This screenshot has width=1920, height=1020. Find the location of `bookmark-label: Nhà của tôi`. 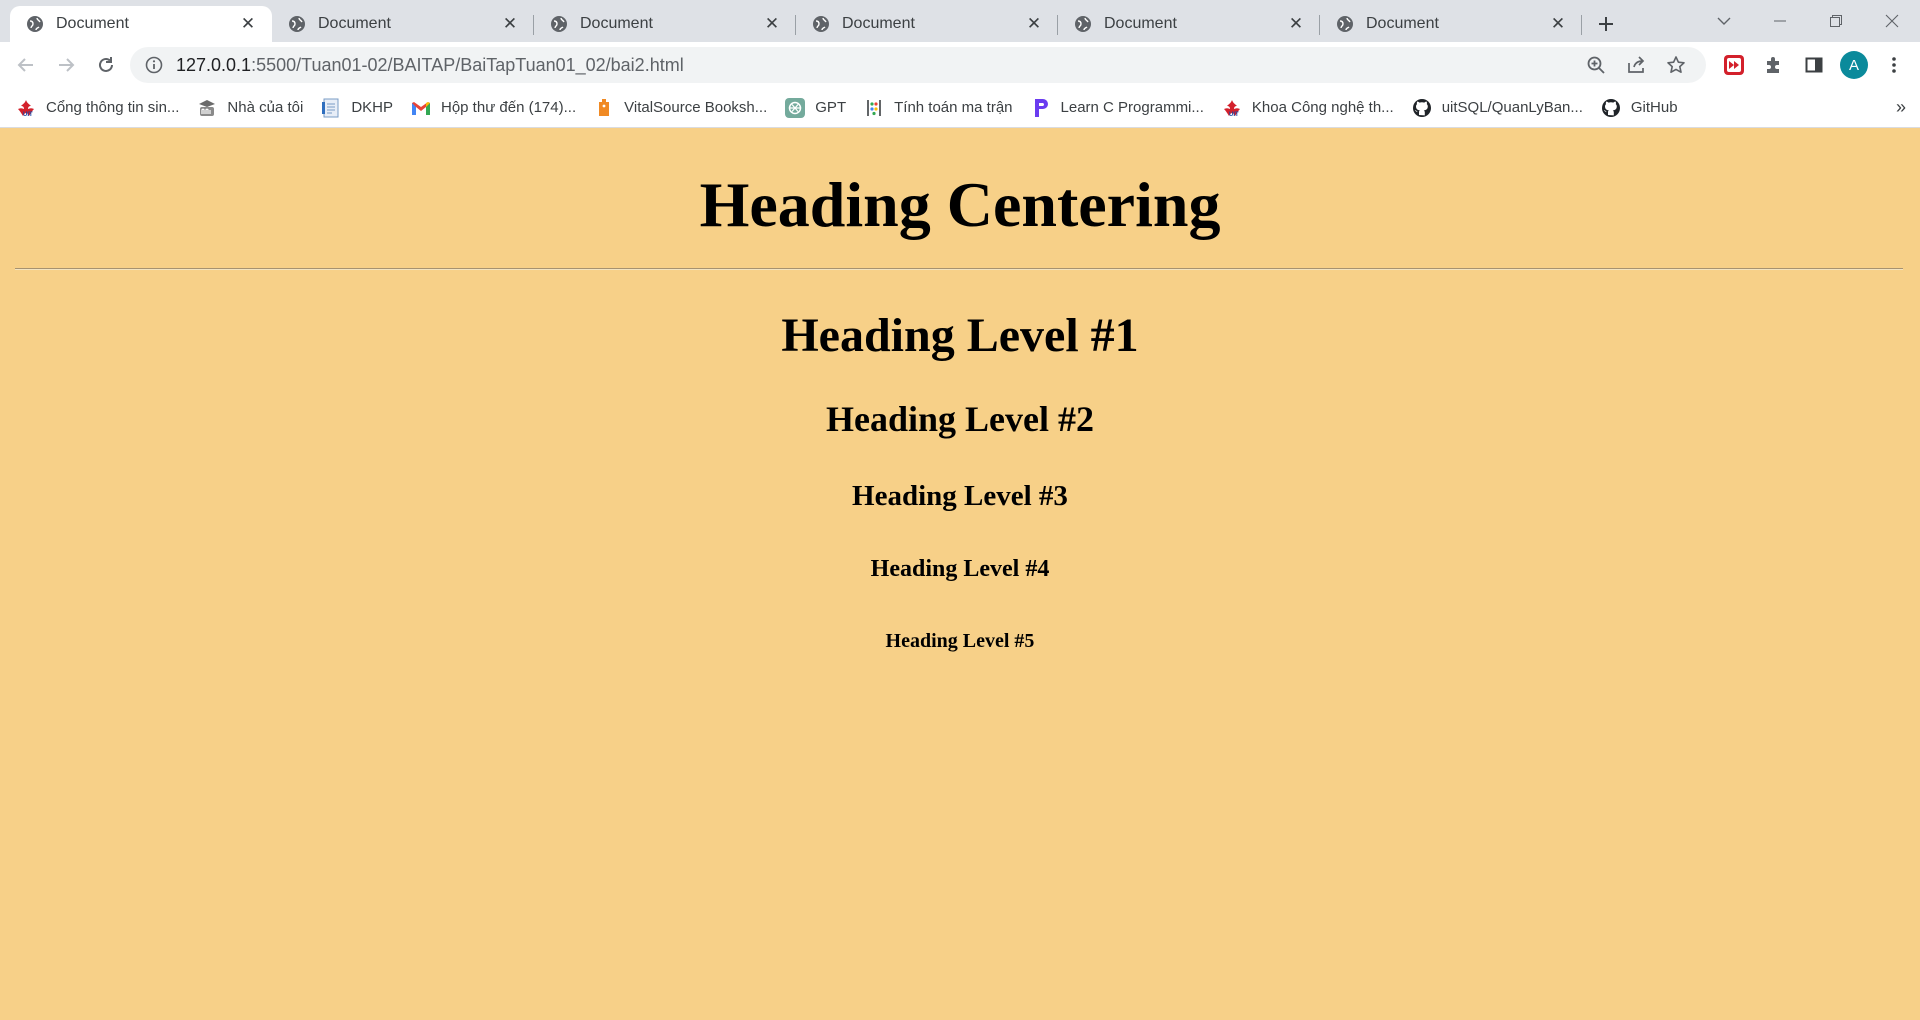

bookmark-label: Nhà của tôi is located at coordinates (265, 107).